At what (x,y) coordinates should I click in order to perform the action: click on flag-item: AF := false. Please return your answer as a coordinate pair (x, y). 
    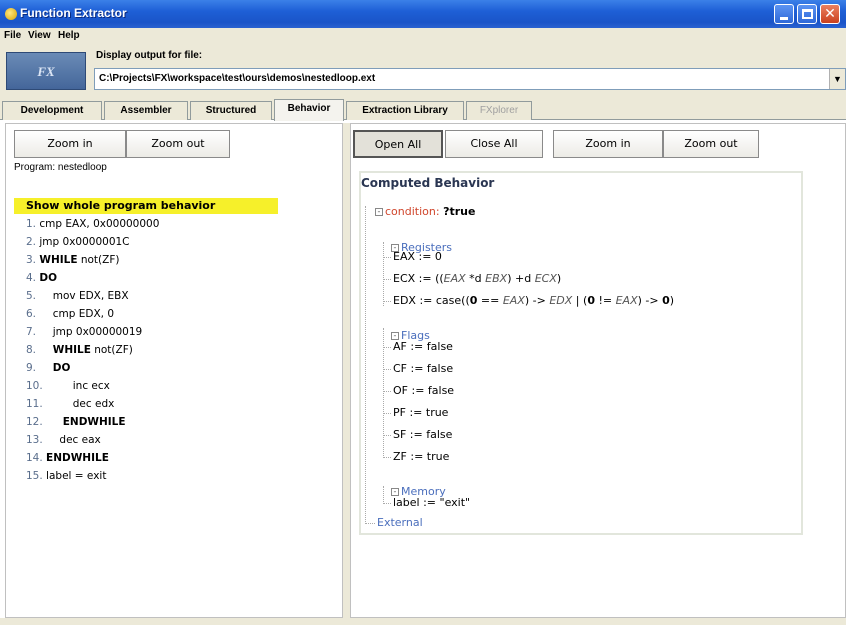
    Looking at the image, I should click on (423, 346).